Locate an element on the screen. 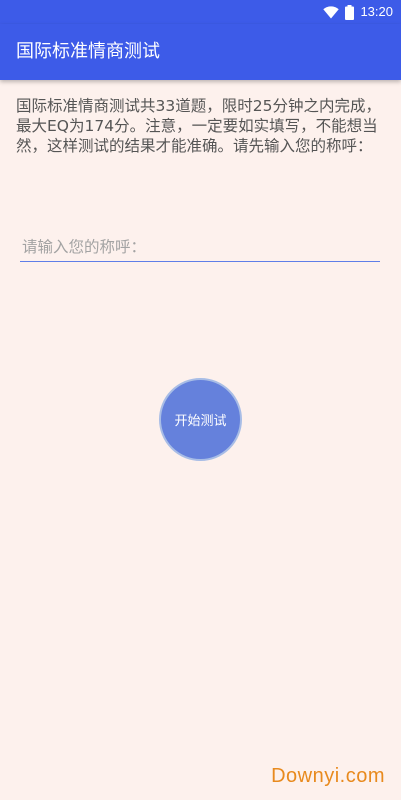 This screenshot has width=401, height=800. wifi-icon is located at coordinates (331, 11).